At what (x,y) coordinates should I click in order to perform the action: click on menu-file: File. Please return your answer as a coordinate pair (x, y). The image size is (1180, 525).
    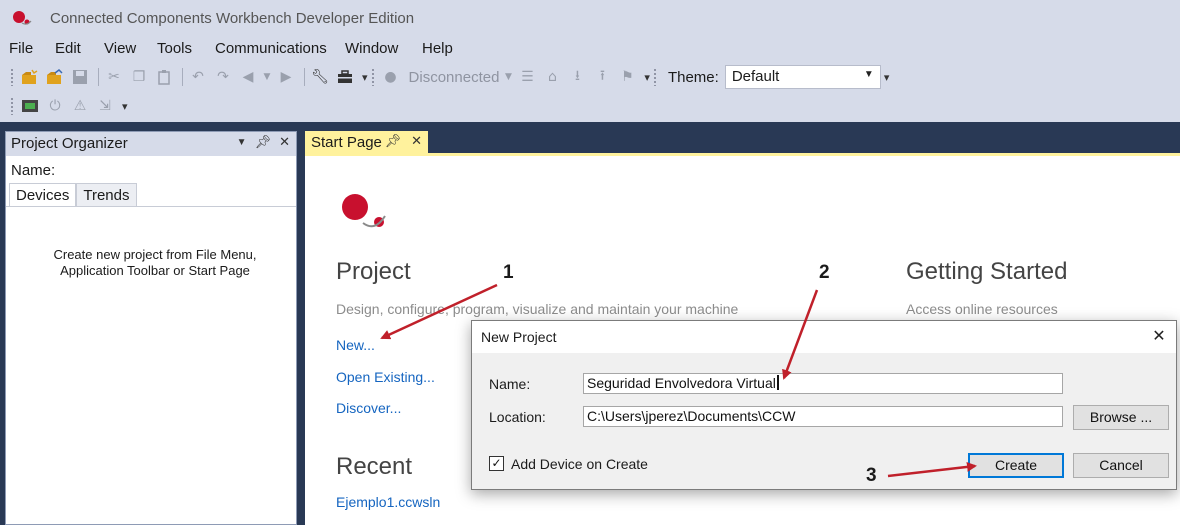
    Looking at the image, I should click on (21, 48).